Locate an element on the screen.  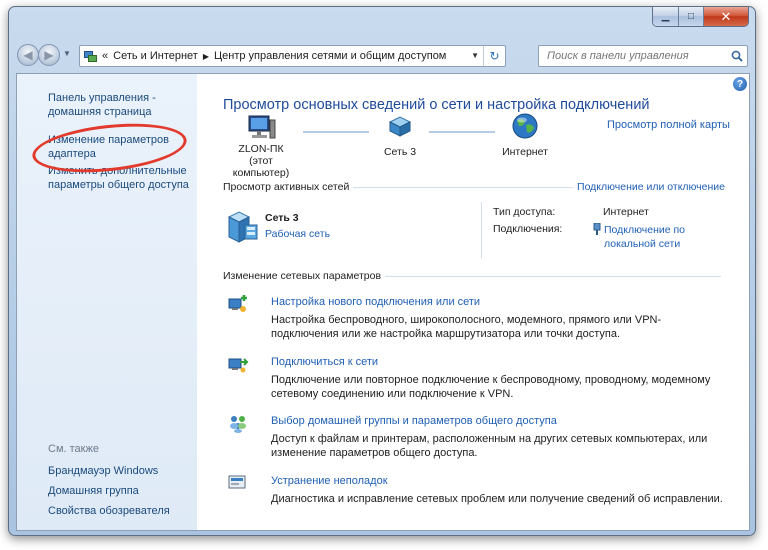
change-settings-heading: Изменение сетевых параметров is located at coordinates (302, 276).